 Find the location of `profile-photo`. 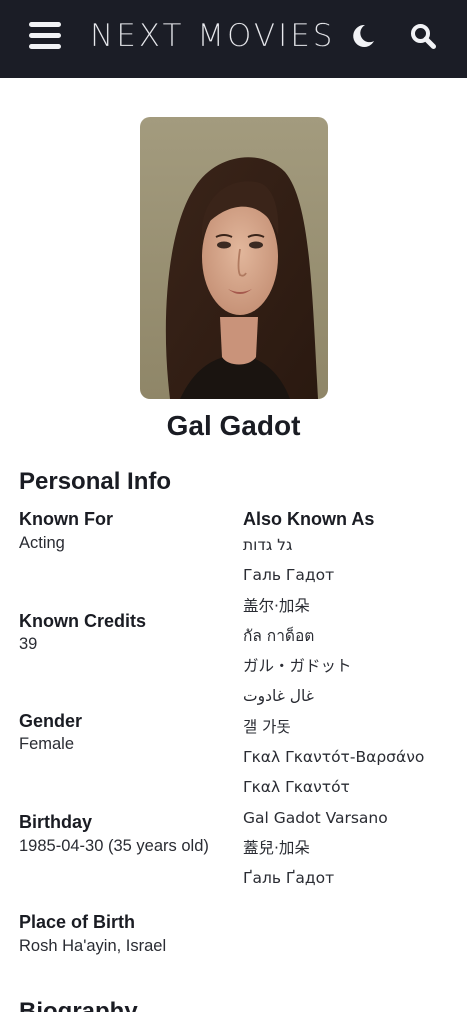

profile-photo is located at coordinates (234, 258).